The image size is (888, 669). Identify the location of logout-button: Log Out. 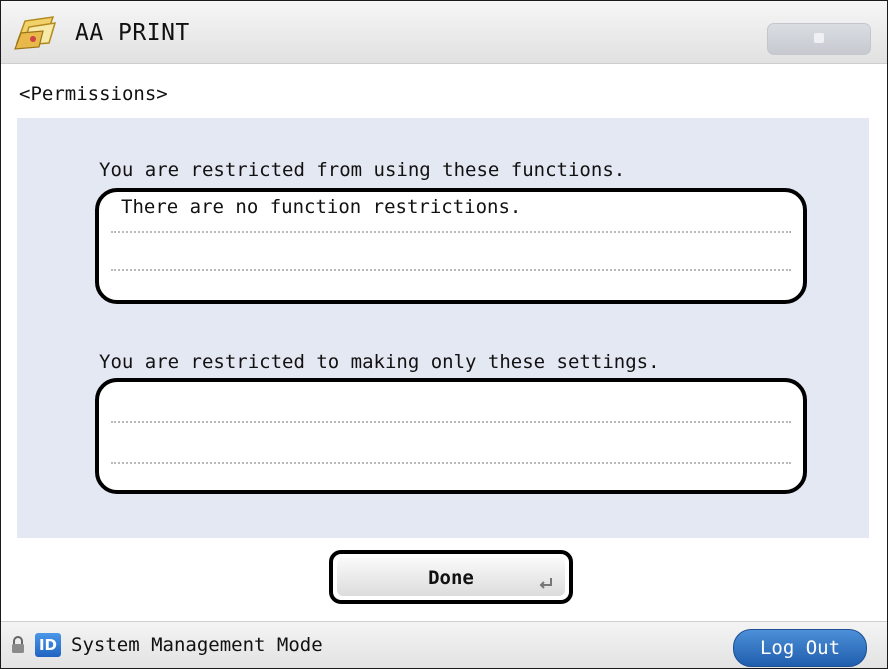
(800, 648).